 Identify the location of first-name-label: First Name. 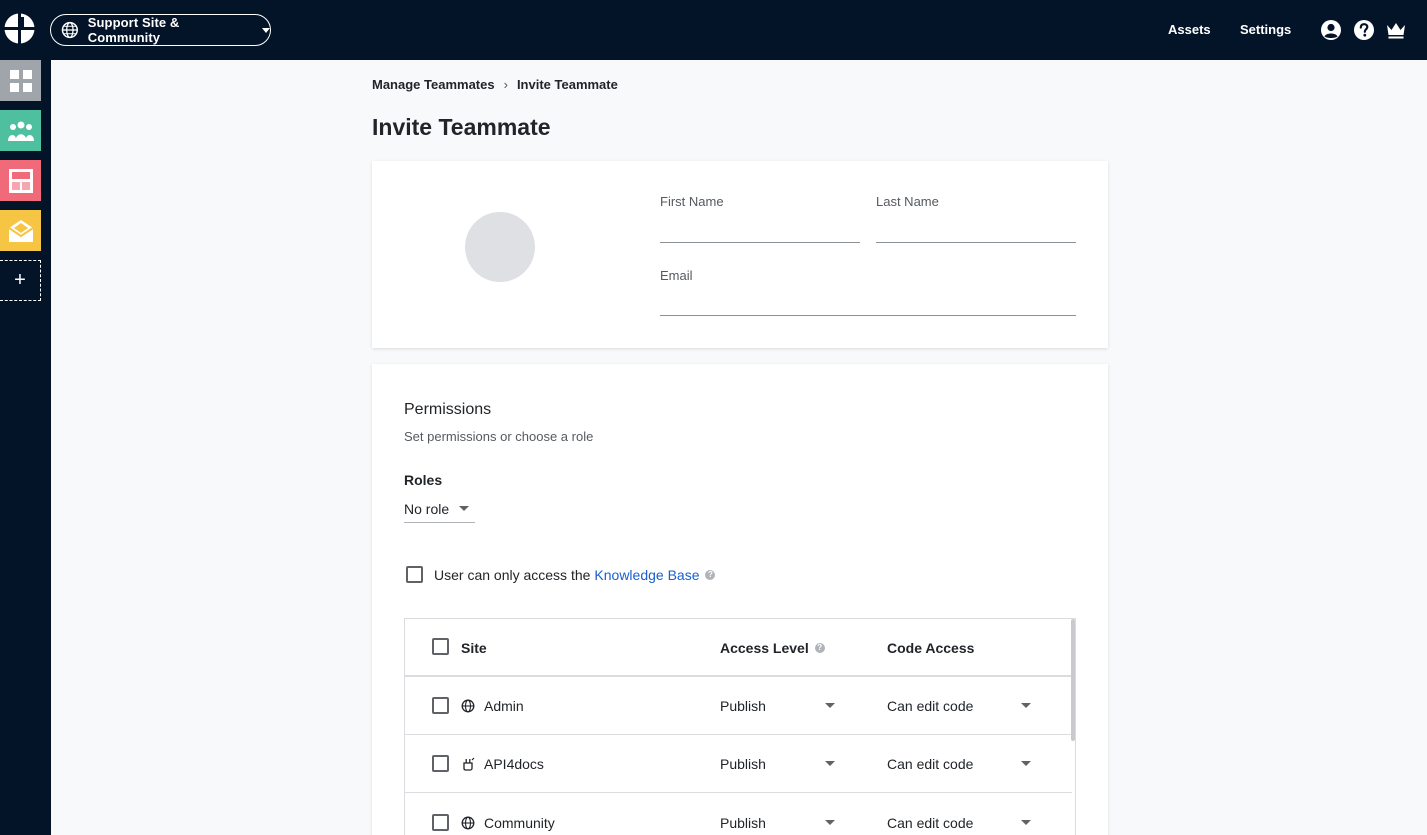
(692, 201).